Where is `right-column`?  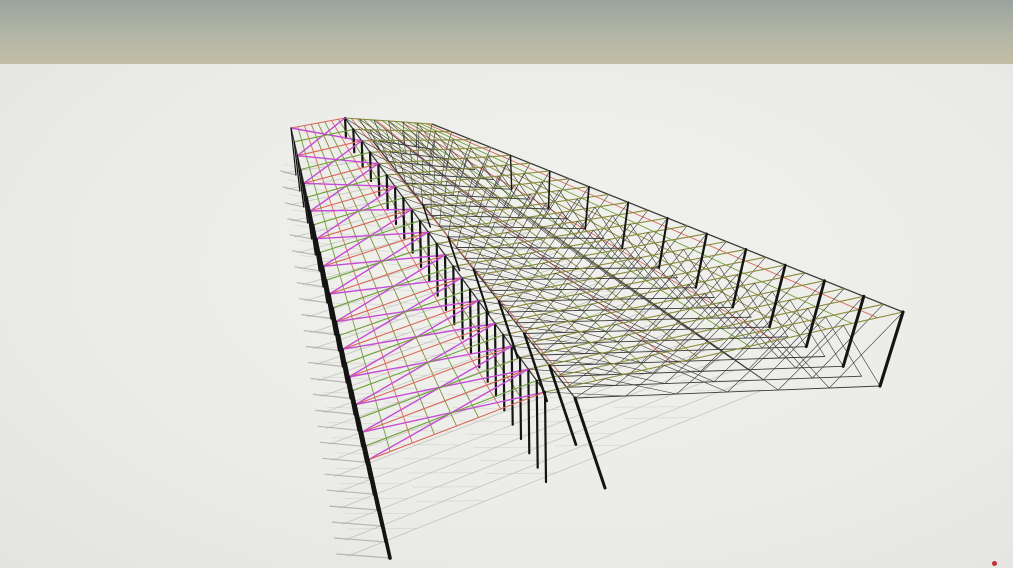
right-column is located at coordinates (891, 349).